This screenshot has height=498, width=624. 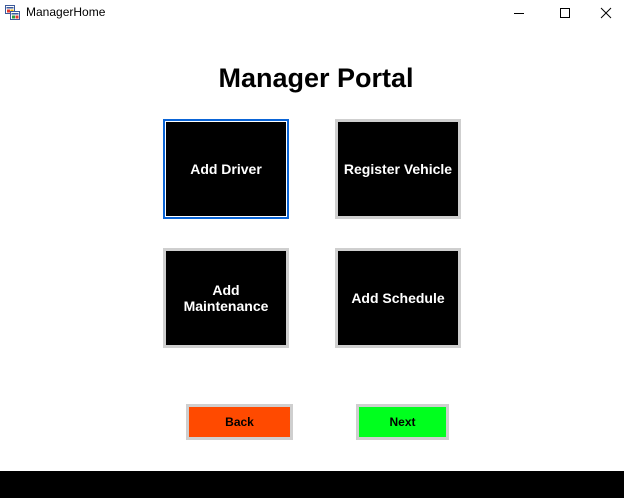 What do you see at coordinates (12, 12) in the screenshot?
I see `app-icon` at bounding box center [12, 12].